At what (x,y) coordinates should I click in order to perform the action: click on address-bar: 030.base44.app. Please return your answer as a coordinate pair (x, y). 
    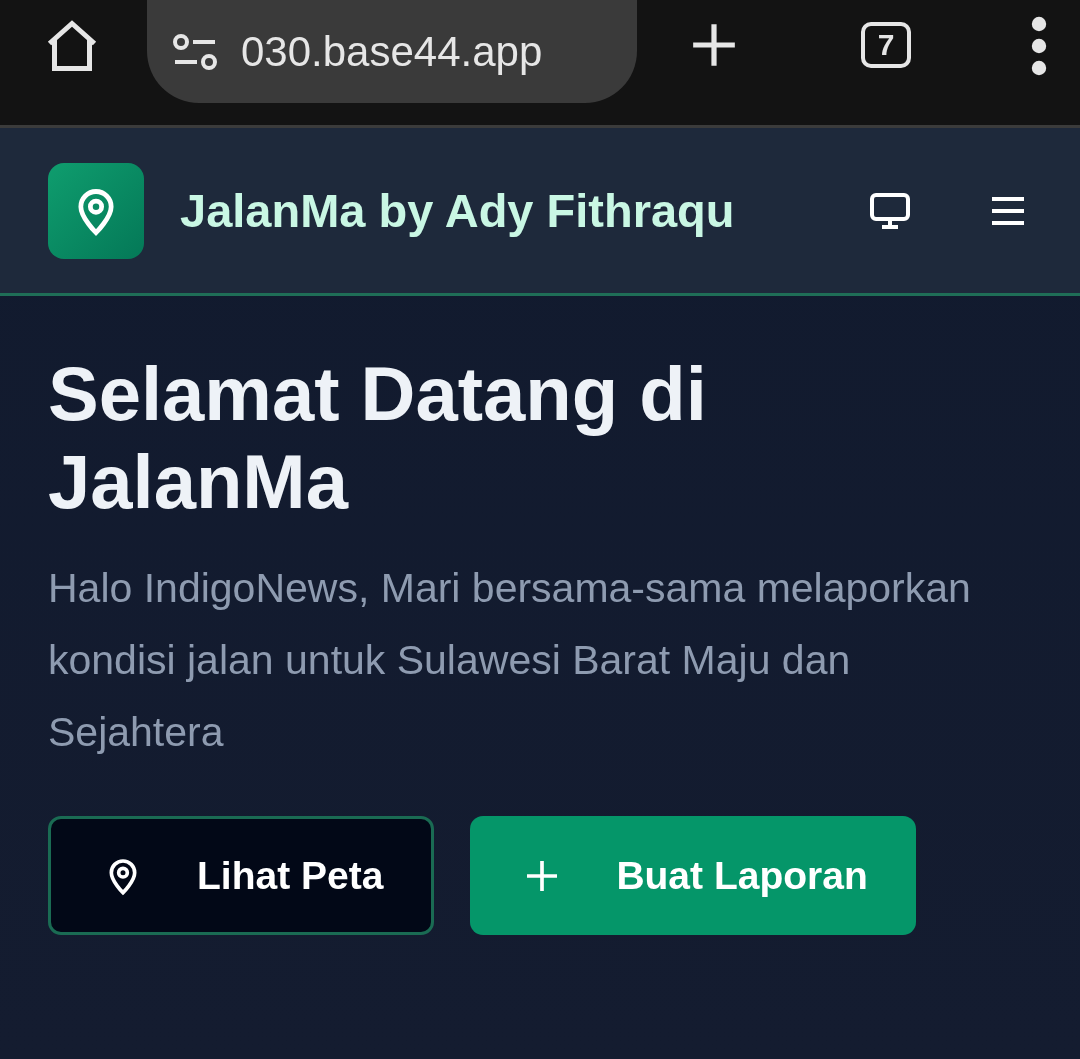
    Looking at the image, I should click on (392, 51).